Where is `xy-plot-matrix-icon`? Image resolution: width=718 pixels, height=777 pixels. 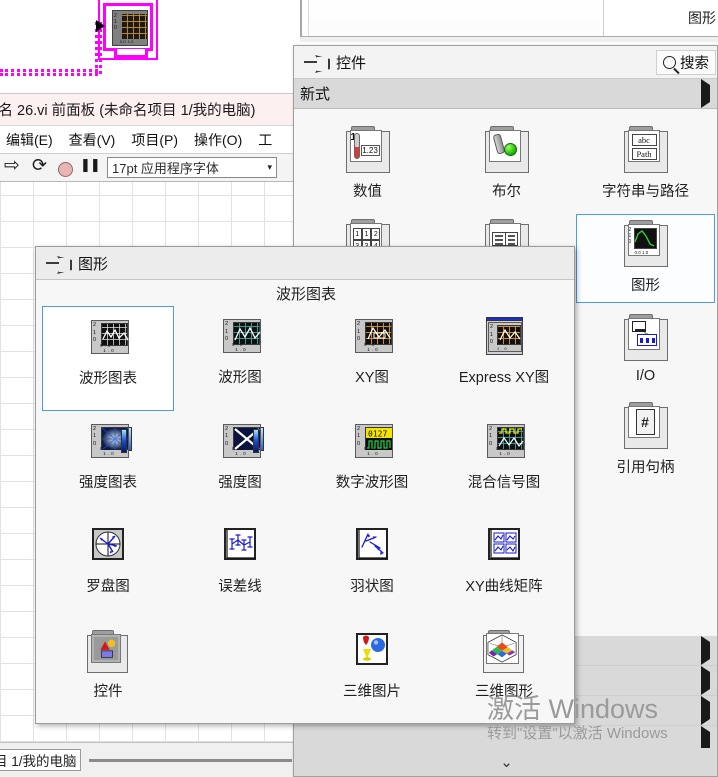 xy-plot-matrix-icon is located at coordinates (504, 547).